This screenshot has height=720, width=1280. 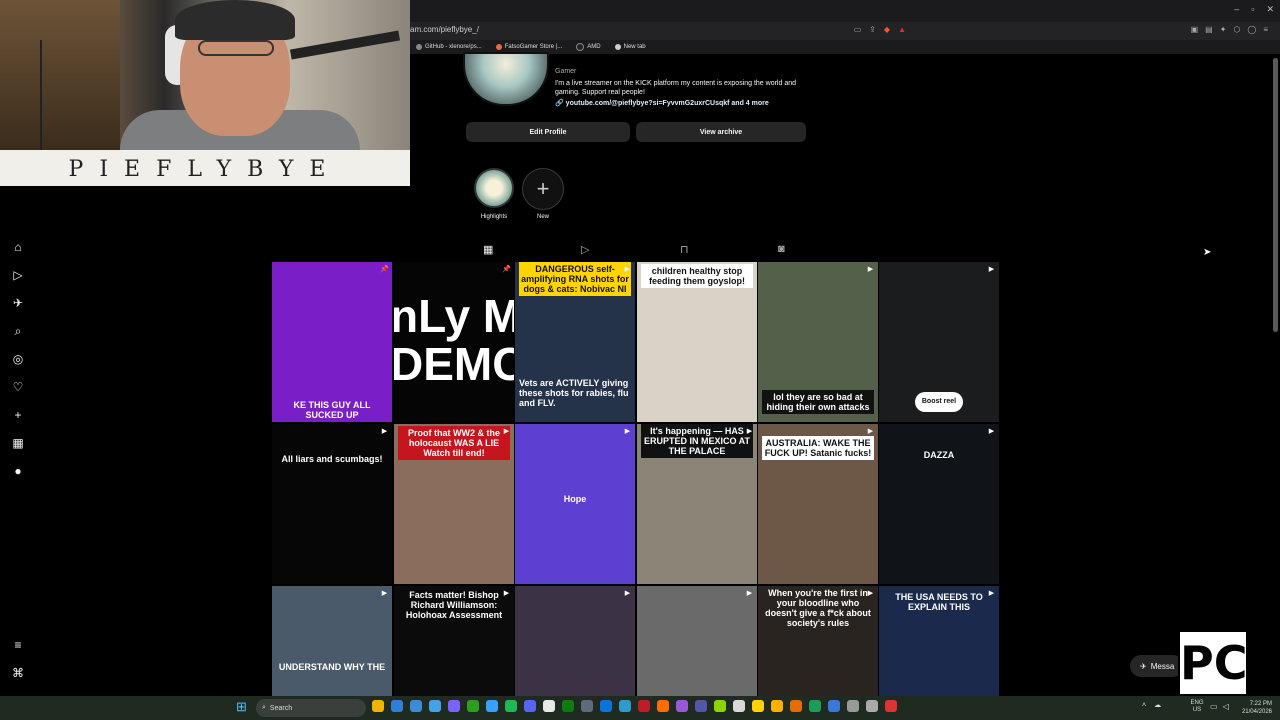 I want to click on close-icon: ✕, so click(x=1270, y=9).